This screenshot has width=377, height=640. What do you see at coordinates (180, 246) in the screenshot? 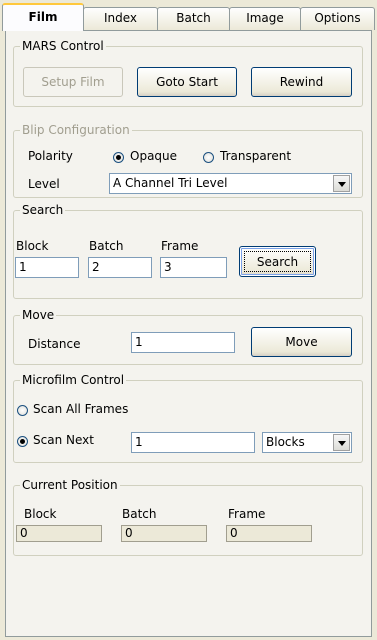
I see `search-frame-label: Frame` at bounding box center [180, 246].